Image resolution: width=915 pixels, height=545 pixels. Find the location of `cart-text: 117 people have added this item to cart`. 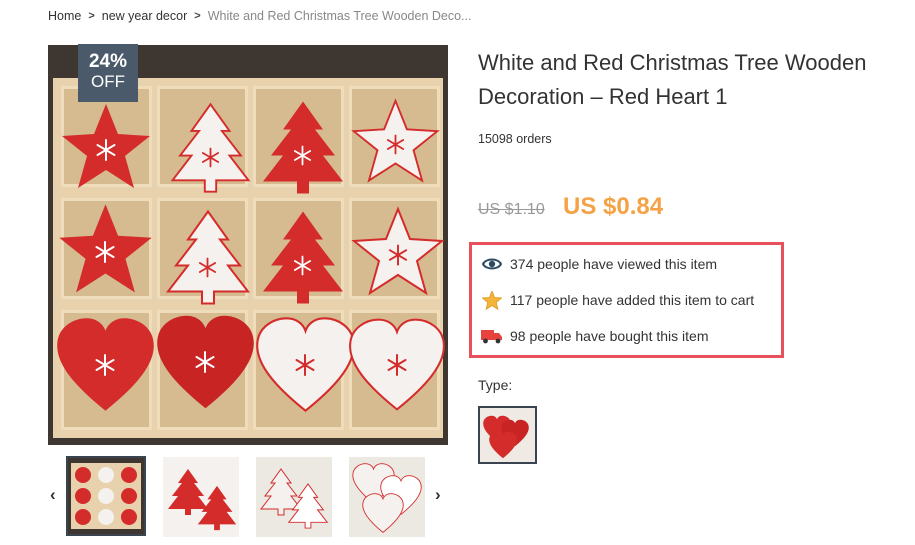

cart-text: 117 people have added this item to cart is located at coordinates (632, 300).